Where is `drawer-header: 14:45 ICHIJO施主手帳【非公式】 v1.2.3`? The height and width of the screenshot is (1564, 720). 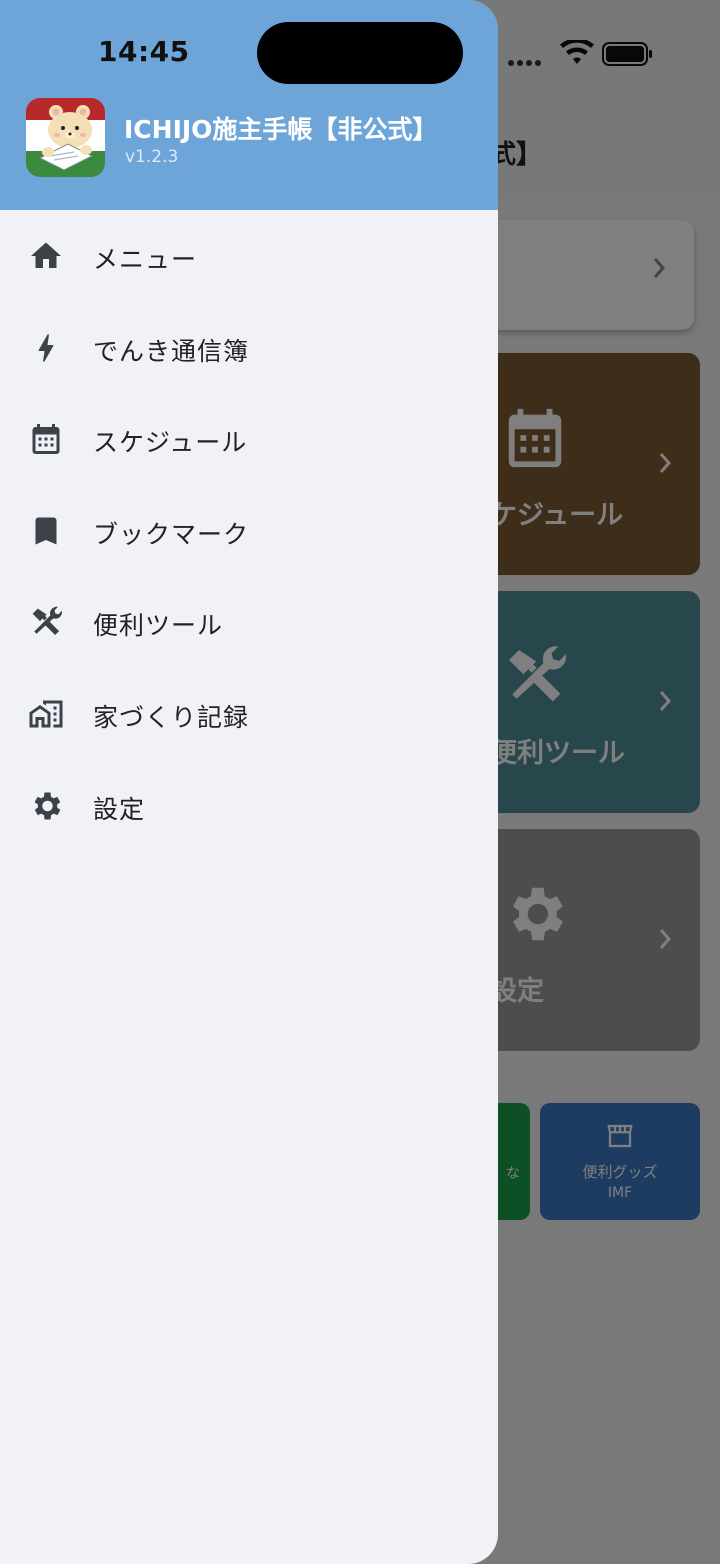 drawer-header: 14:45 ICHIJO施主手帳【非公式】 v1.2.3 is located at coordinates (249, 105).